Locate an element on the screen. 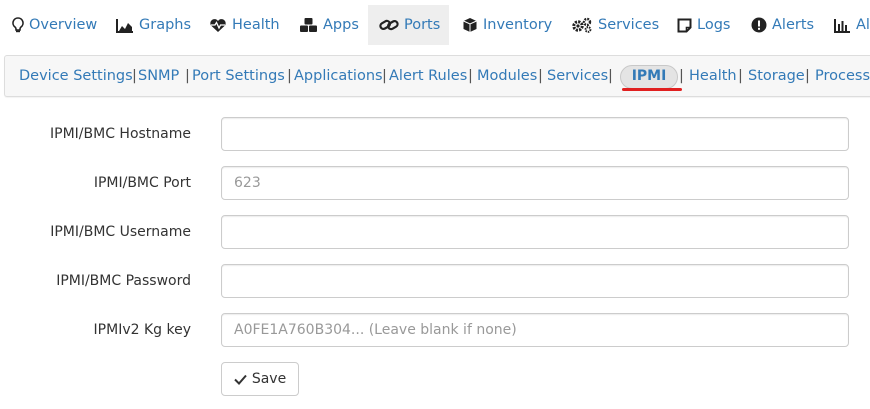 Image resolution: width=870 pixels, height=409 pixels. form-row-username: IPMI/BMC Username is located at coordinates (435, 232).